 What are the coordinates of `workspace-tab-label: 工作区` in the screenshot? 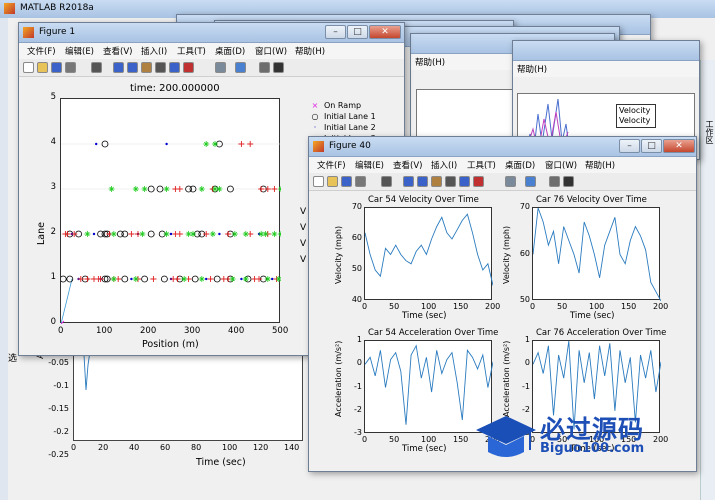 It's located at (709, 132).